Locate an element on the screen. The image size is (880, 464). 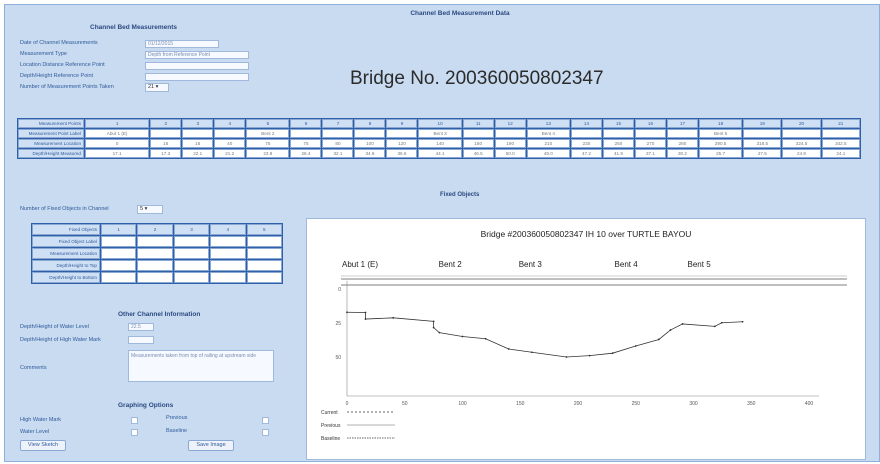
table-cell: 44.1 is located at coordinates (440, 153).